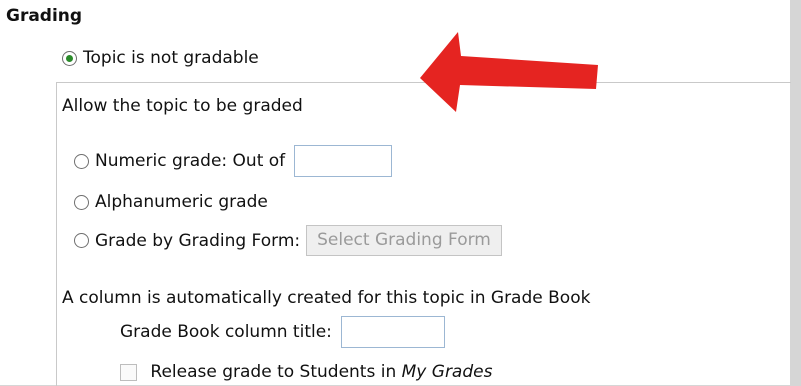 The height and width of the screenshot is (386, 801). I want to click on red-arrow-icon, so click(509, 72).